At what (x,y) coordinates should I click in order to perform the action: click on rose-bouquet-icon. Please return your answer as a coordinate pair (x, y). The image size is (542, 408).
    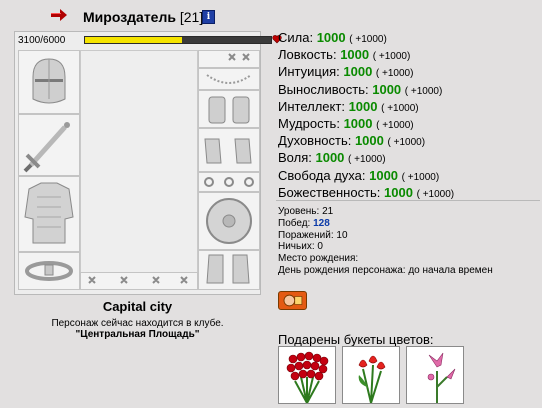
    Looking at the image, I should click on (307, 377).